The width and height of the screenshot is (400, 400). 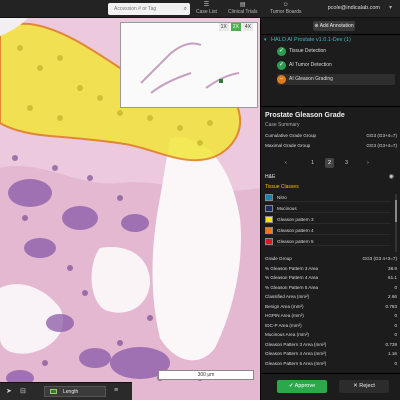 I want to click on thumbnail-navigator: 1X 2X 4X, so click(x=189, y=65).